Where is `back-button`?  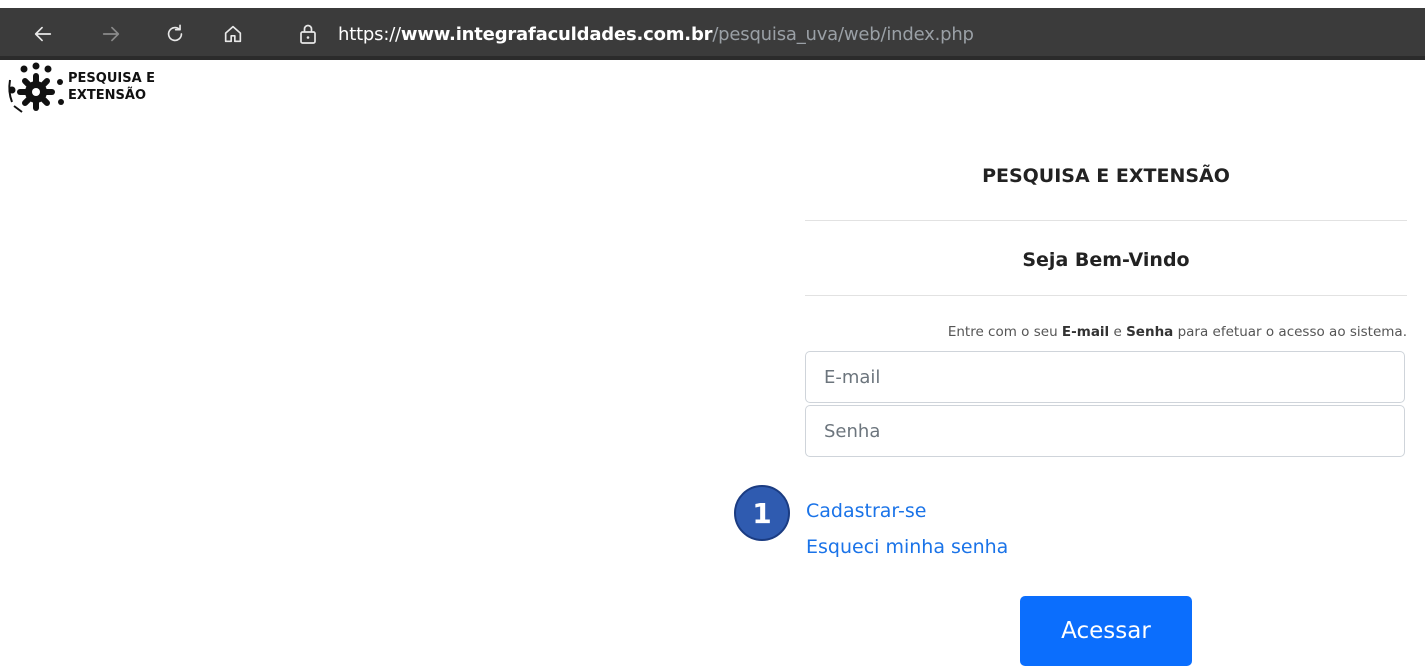 back-button is located at coordinates (43, 34).